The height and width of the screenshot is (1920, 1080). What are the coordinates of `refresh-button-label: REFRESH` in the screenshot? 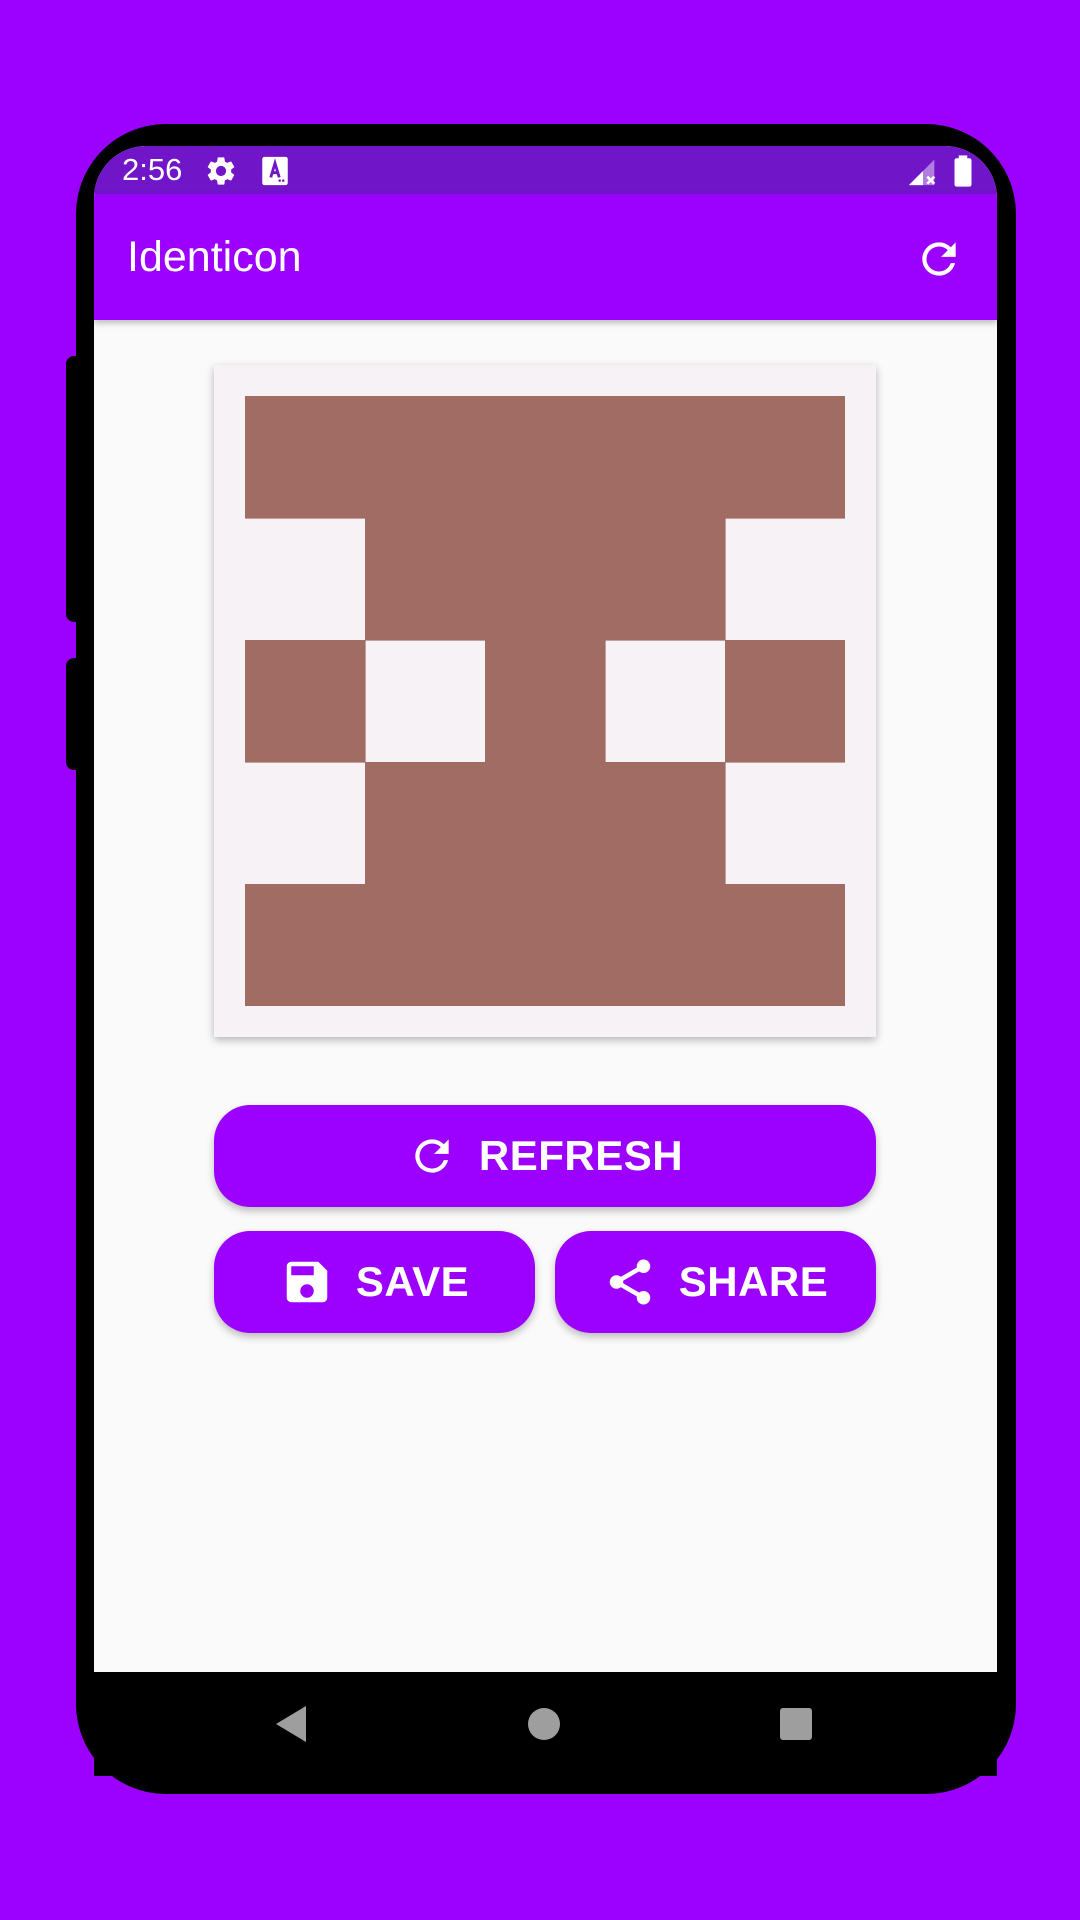 It's located at (581, 1155).